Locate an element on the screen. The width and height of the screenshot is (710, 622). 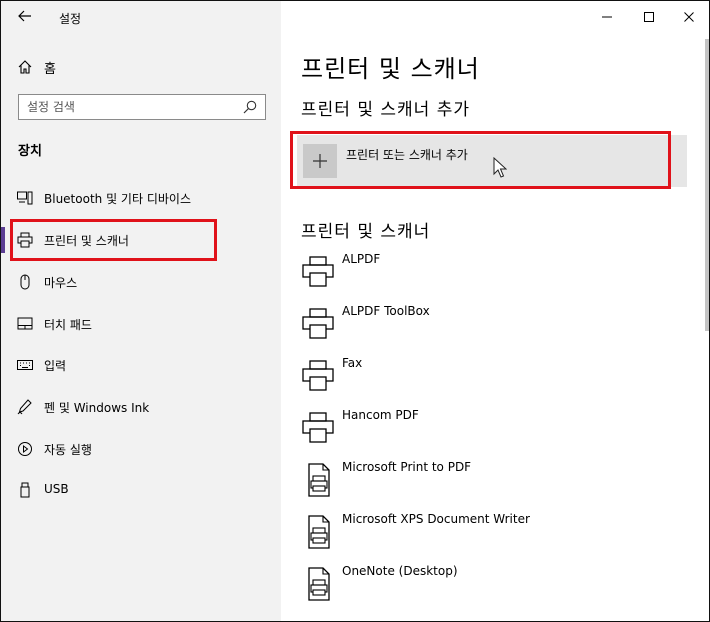
close-icon is located at coordinates (689, 17).